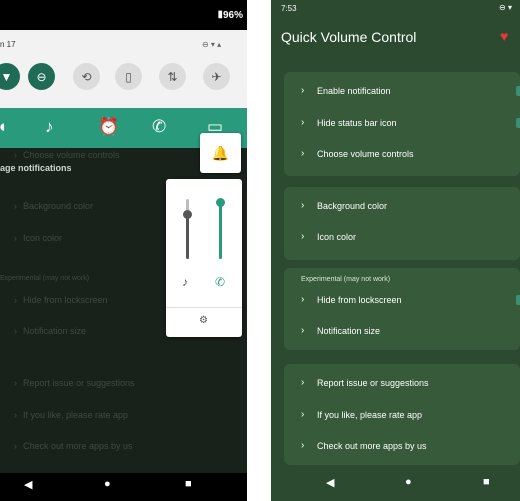  I want to click on settings-item: Hide status bar icon, so click(357, 123).